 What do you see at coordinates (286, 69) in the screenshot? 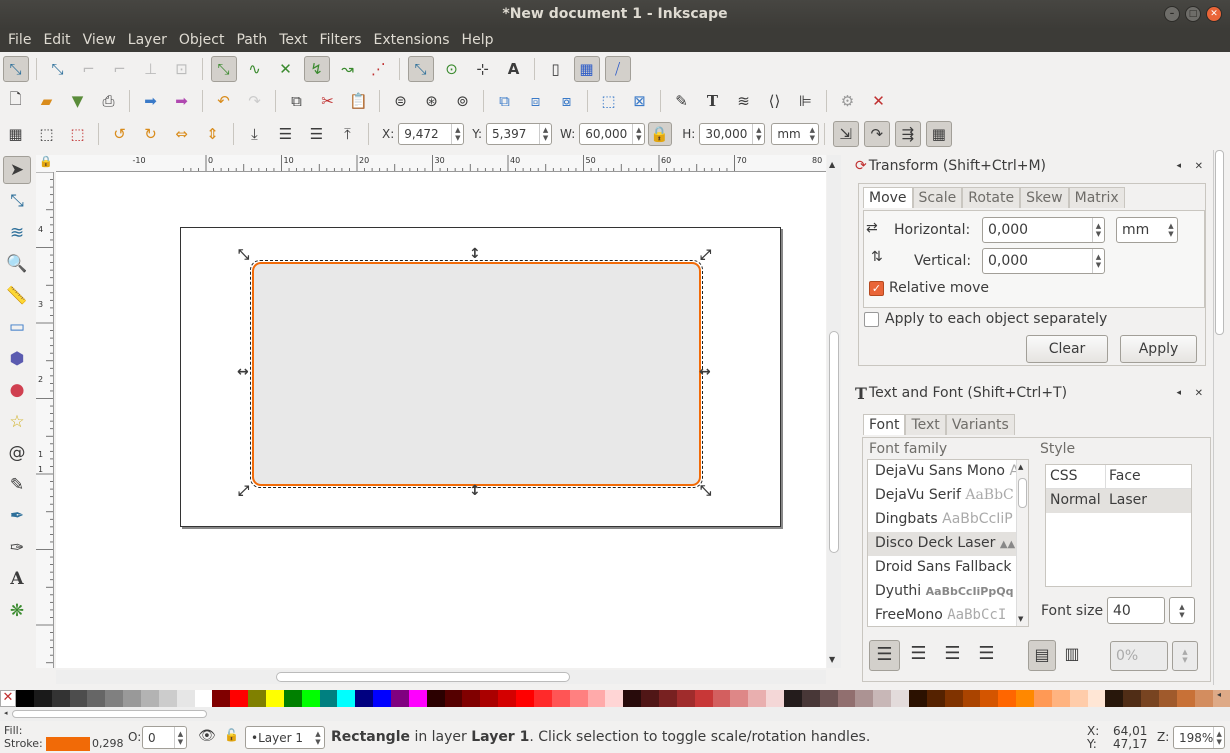
I see `snap-intersection-icon: ✕` at bounding box center [286, 69].